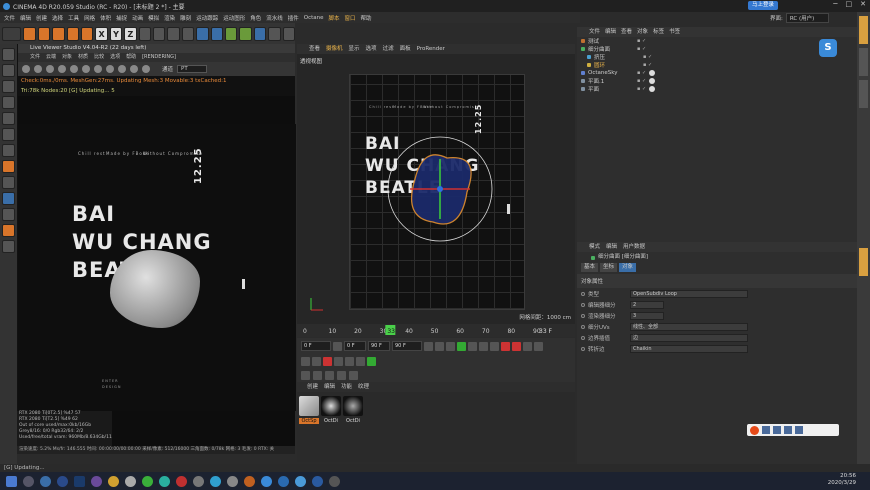 The image size is (870, 490). What do you see at coordinates (44, 33) in the screenshot?
I see `move-tool-icon` at bounding box center [44, 33].